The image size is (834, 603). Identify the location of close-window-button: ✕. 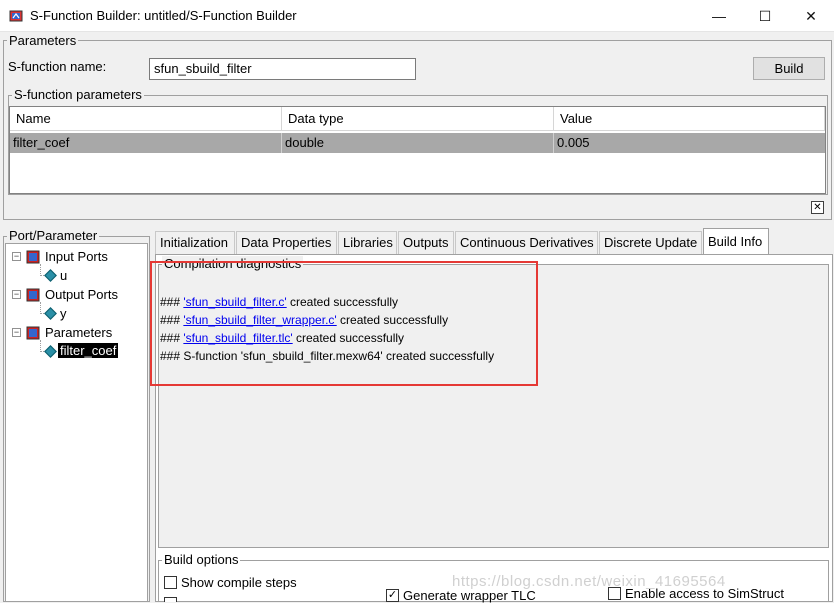
(811, 16).